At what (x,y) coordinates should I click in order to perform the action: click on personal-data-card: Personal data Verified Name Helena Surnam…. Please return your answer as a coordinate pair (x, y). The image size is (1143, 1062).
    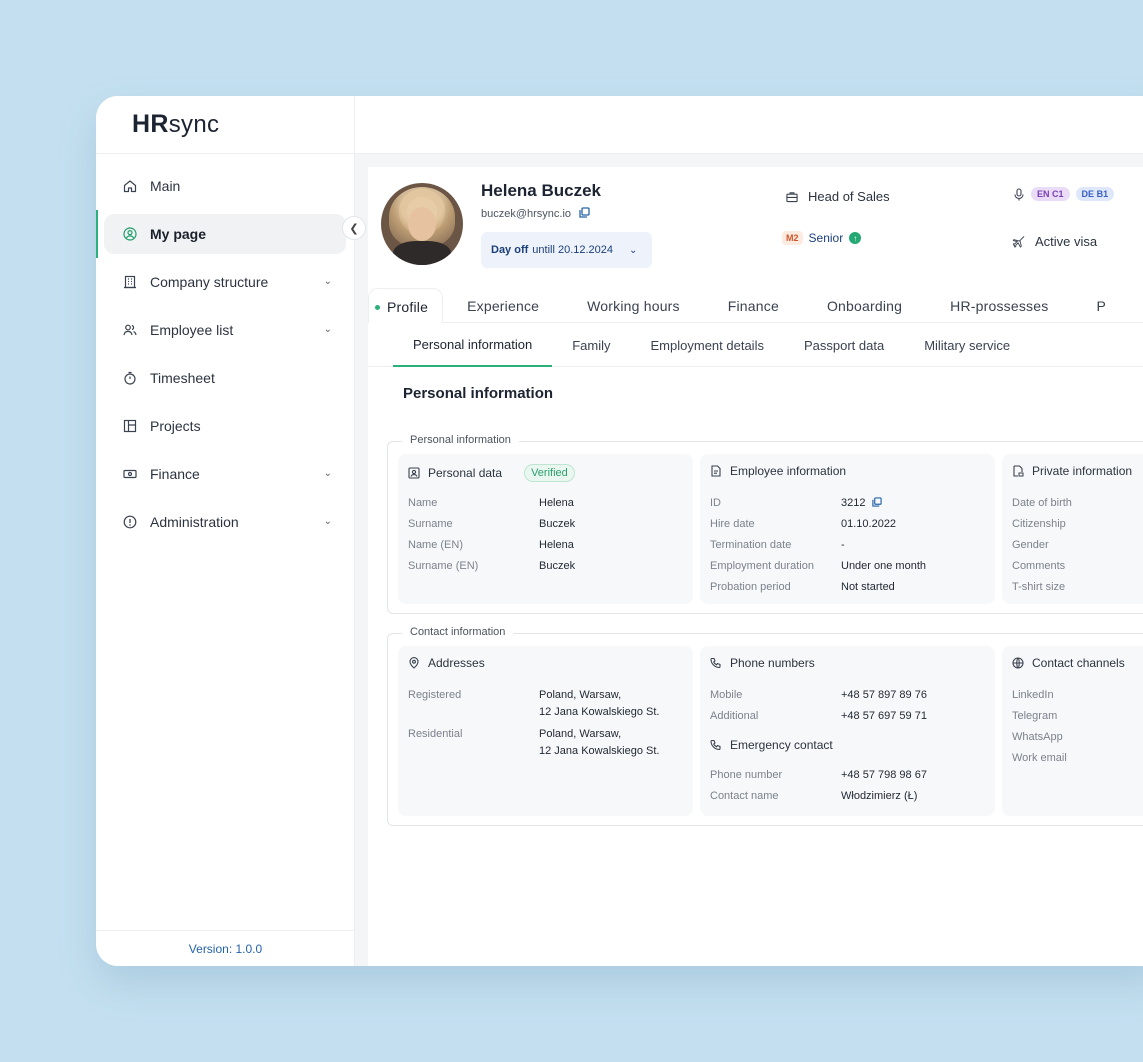
    Looking at the image, I should click on (545, 529).